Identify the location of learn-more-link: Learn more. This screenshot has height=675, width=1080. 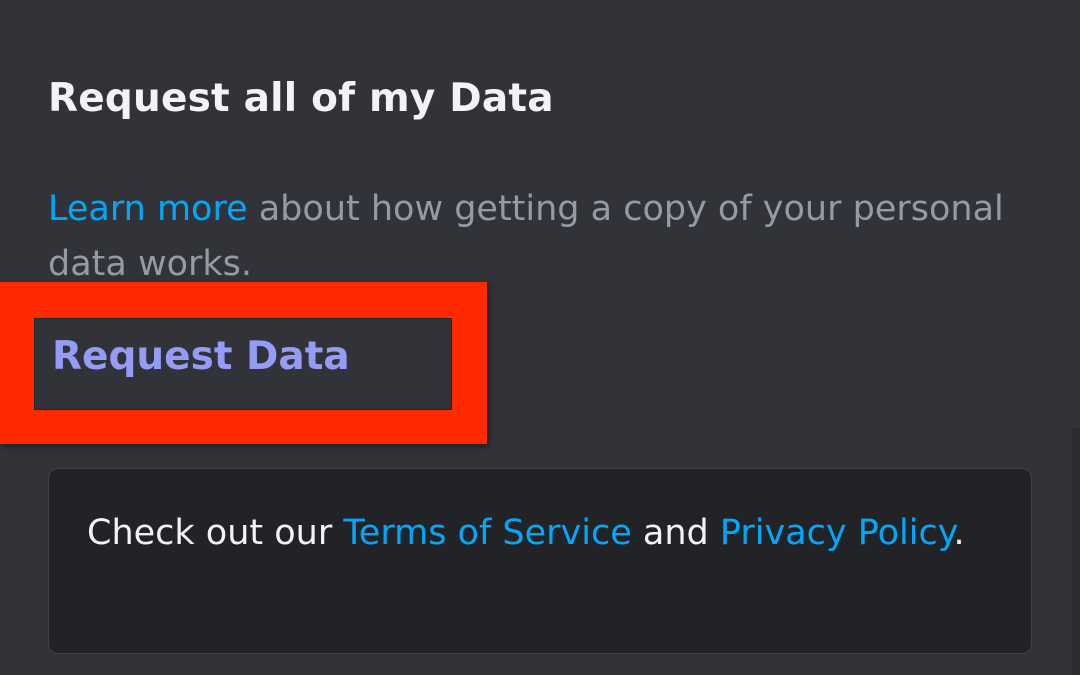
(148, 209).